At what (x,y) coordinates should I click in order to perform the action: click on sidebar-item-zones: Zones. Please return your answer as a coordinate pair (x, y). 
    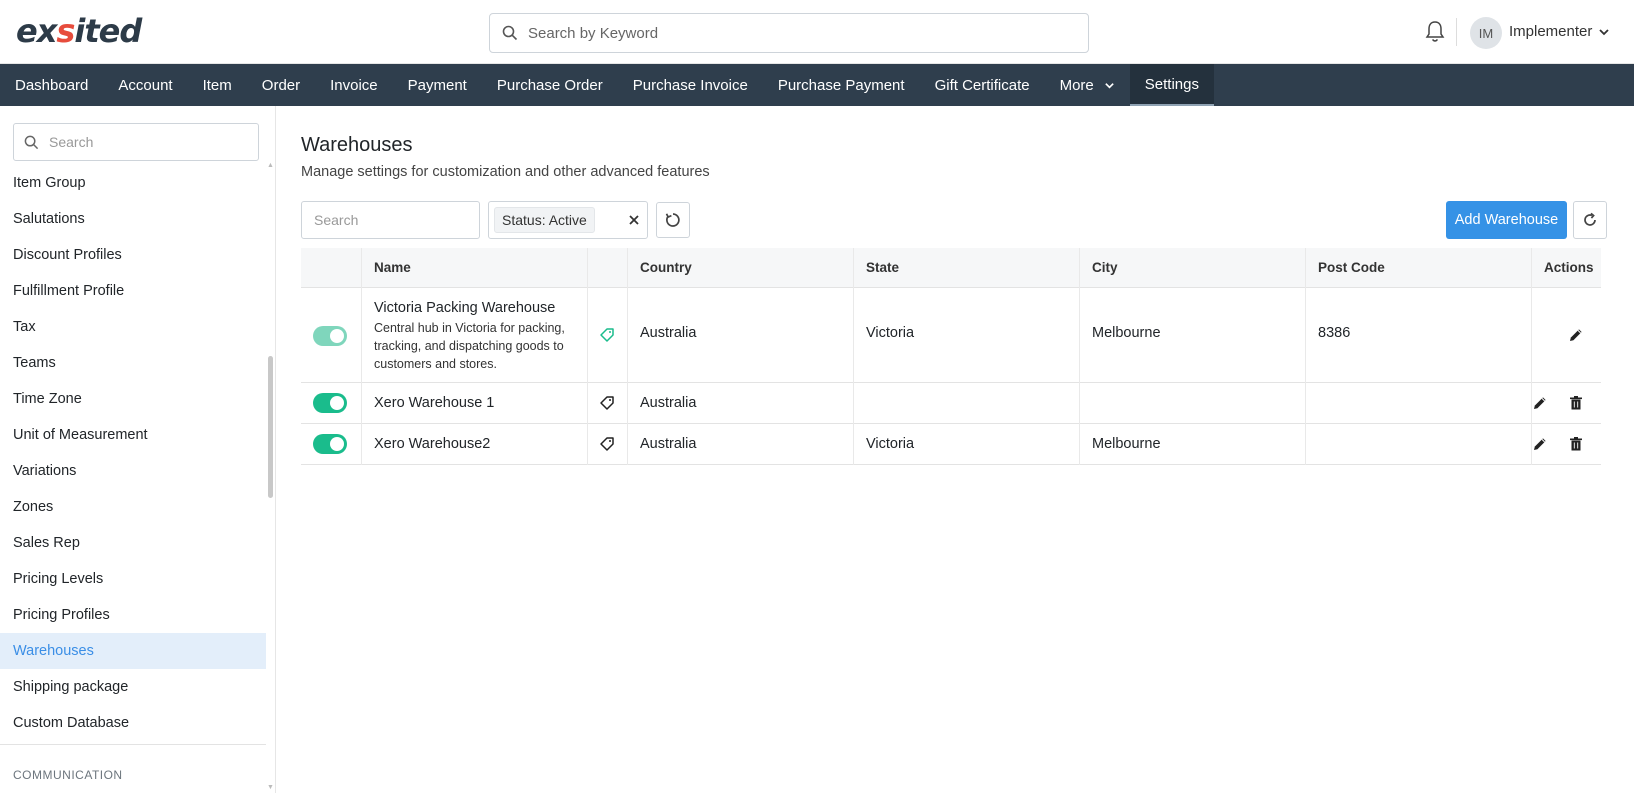
    Looking at the image, I should click on (133, 507).